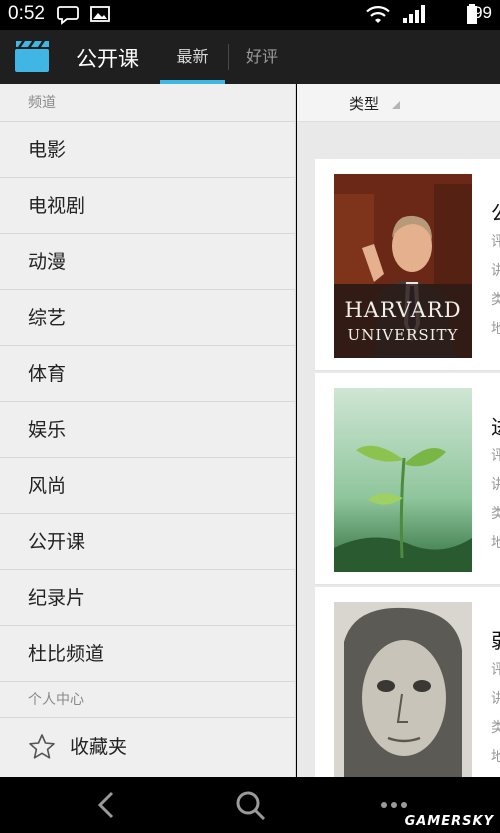 This screenshot has height=833, width=500. What do you see at coordinates (403, 266) in the screenshot?
I see `course-thumbnail: HARVARD UNIVERSITY` at bounding box center [403, 266].